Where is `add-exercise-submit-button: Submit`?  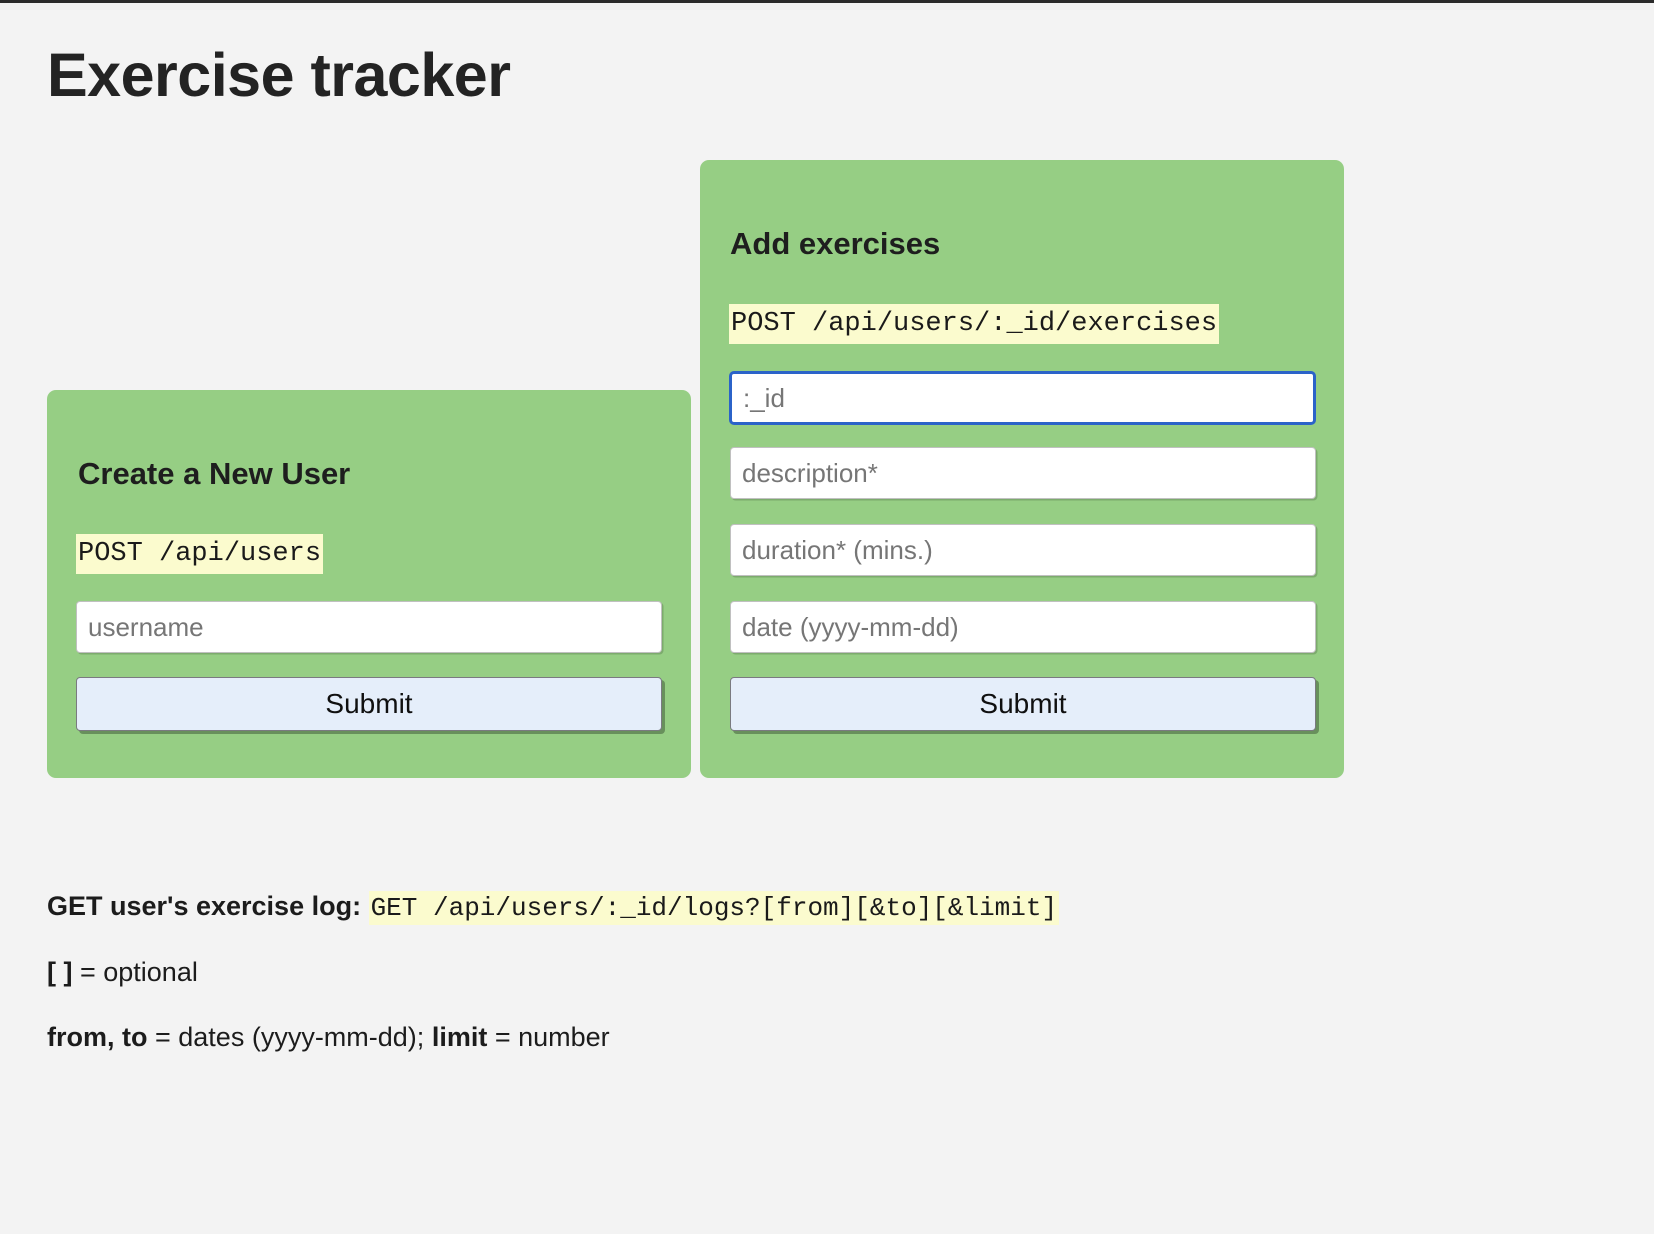
add-exercise-submit-button: Submit is located at coordinates (1023, 704).